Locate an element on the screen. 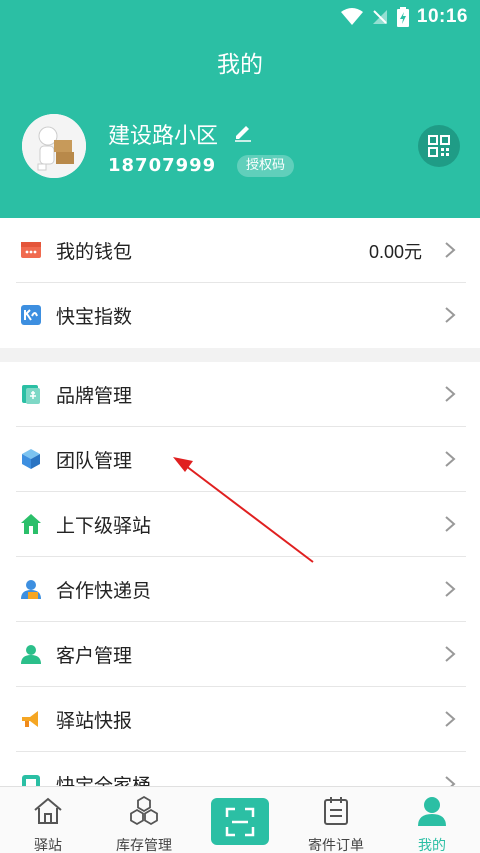 This screenshot has height=853, width=480. scan-icon is located at coordinates (240, 821).